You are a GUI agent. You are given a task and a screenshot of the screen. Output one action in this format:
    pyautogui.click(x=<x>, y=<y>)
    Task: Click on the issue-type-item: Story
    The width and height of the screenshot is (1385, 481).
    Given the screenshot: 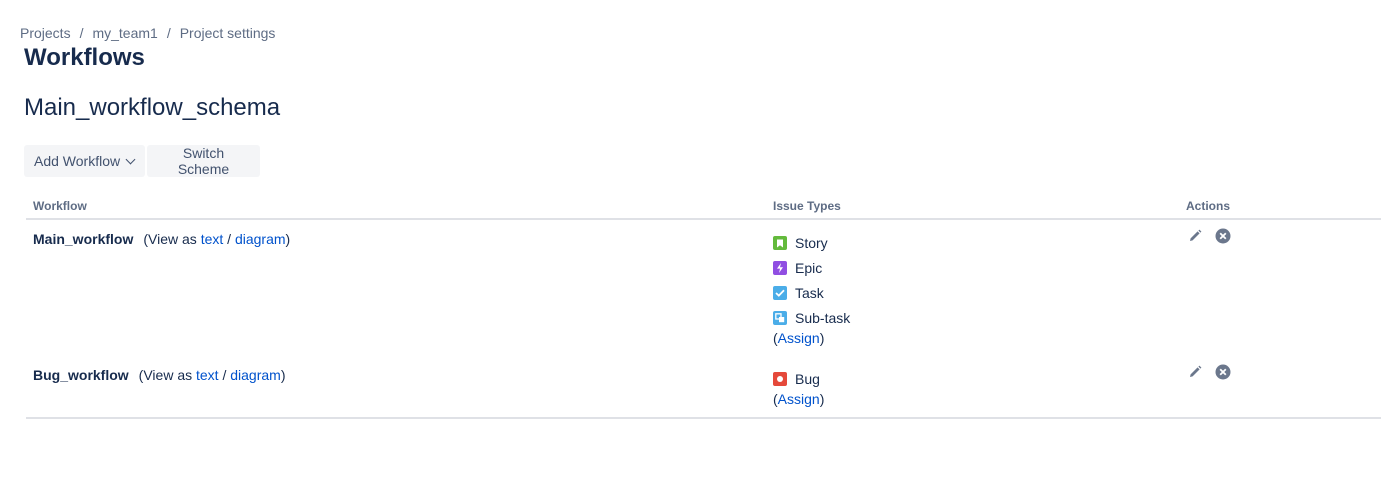 What is the action you would take?
    pyautogui.click(x=800, y=243)
    